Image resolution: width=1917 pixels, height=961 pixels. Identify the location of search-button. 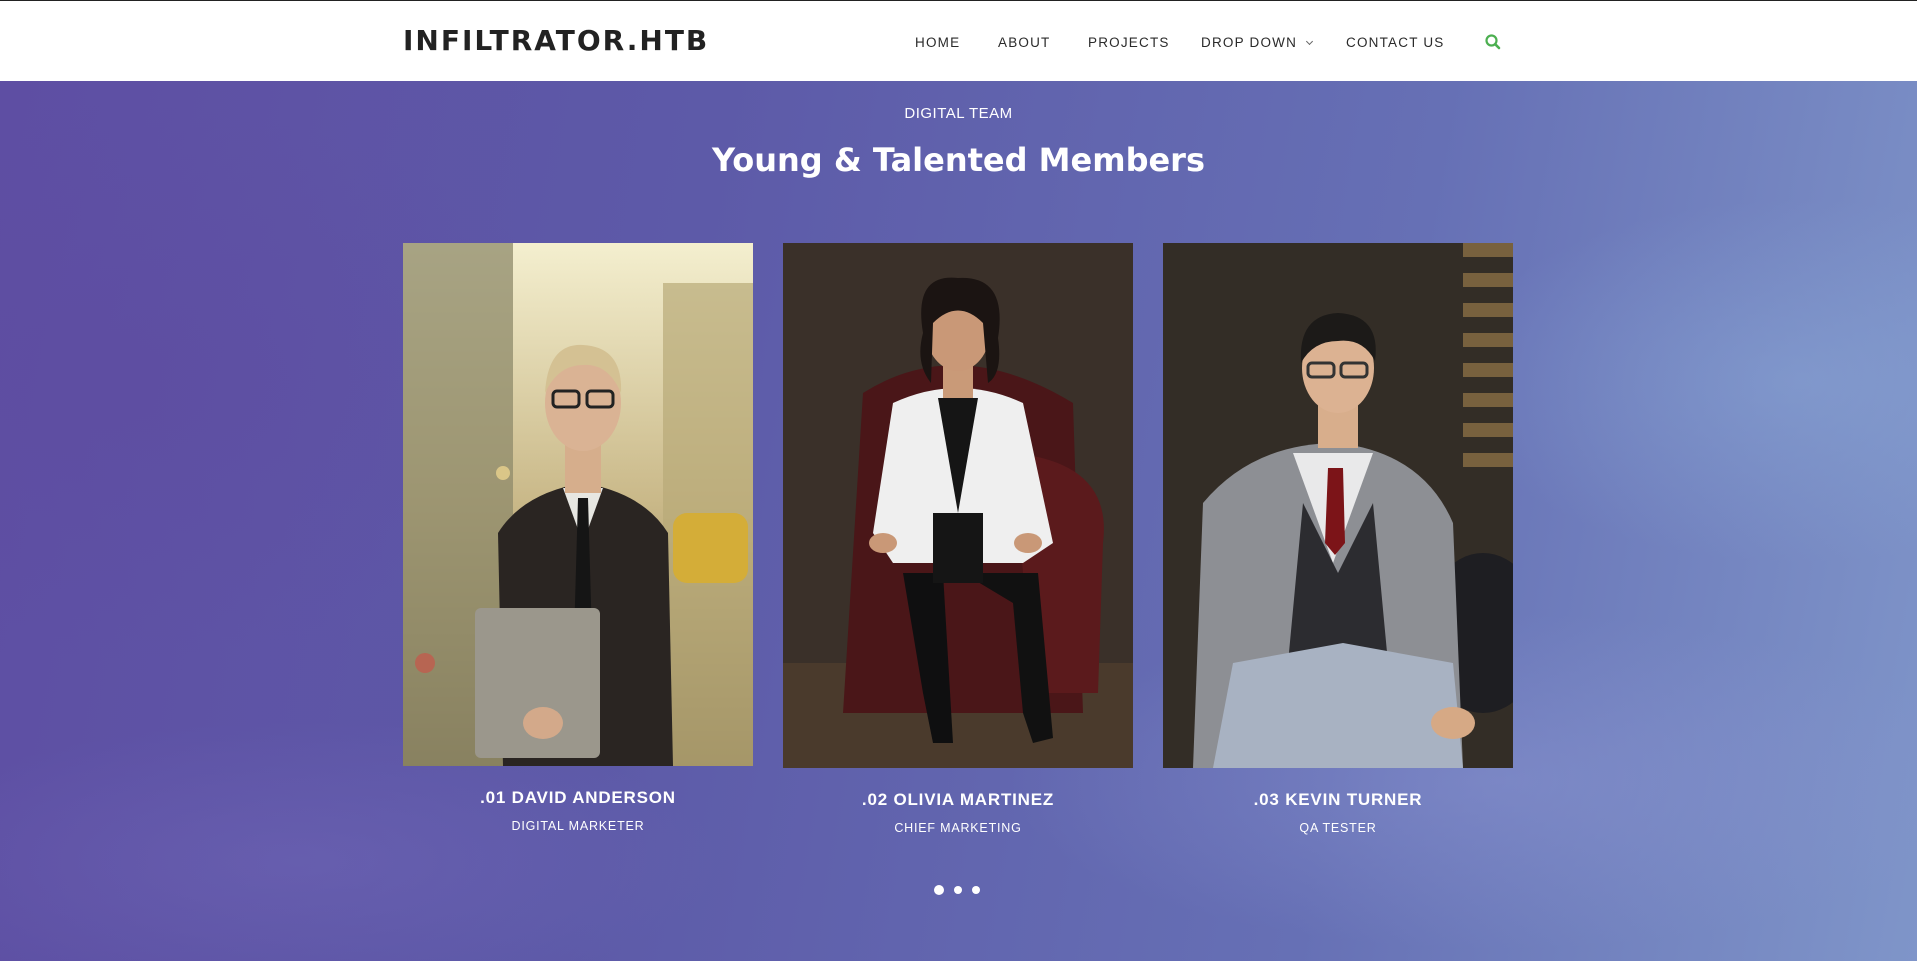
(1493, 42).